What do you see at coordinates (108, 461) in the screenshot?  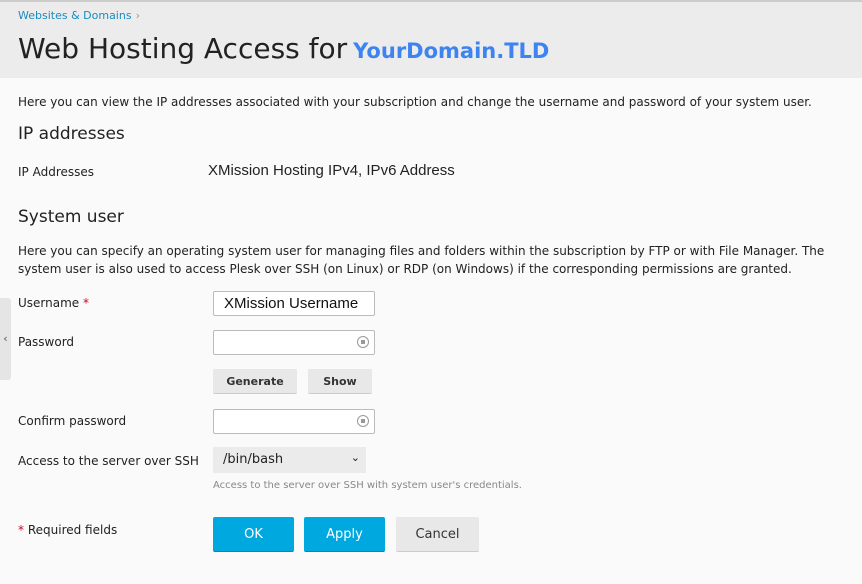 I see `ssh-label: Access to the server over SSH` at bounding box center [108, 461].